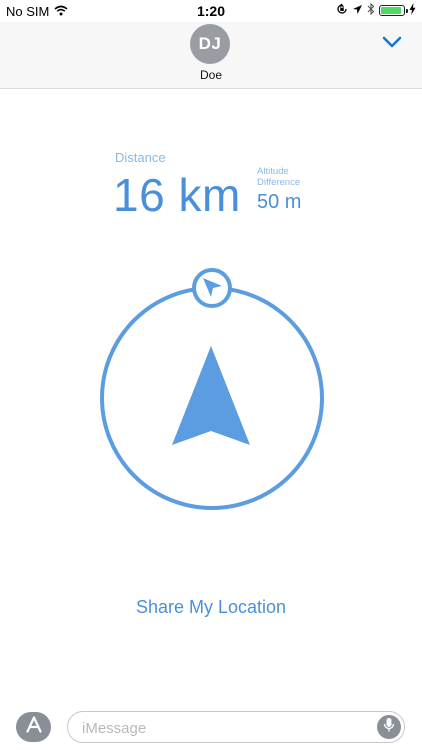 The height and width of the screenshot is (750, 422). What do you see at coordinates (211, 607) in the screenshot?
I see `share-my-location-button: Share My Location` at bounding box center [211, 607].